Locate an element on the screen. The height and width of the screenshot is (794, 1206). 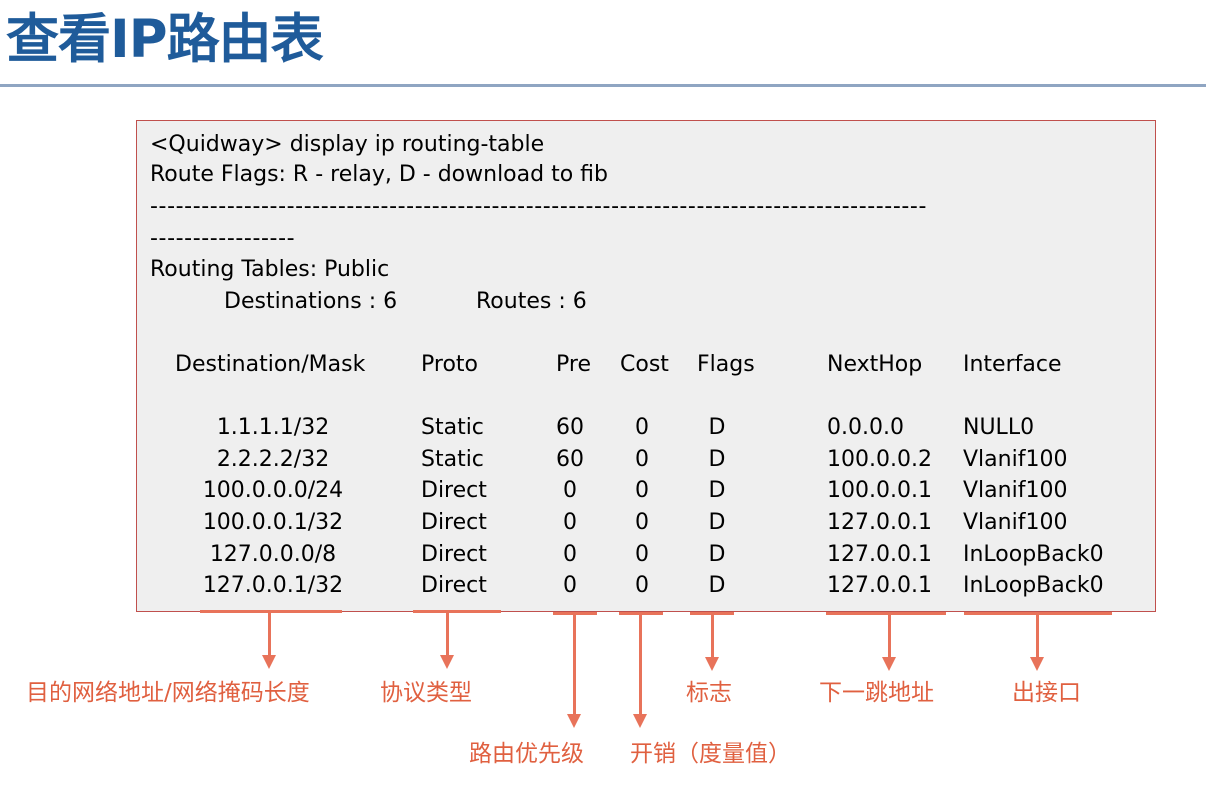
flags-arrow-head is located at coordinates (712, 664).